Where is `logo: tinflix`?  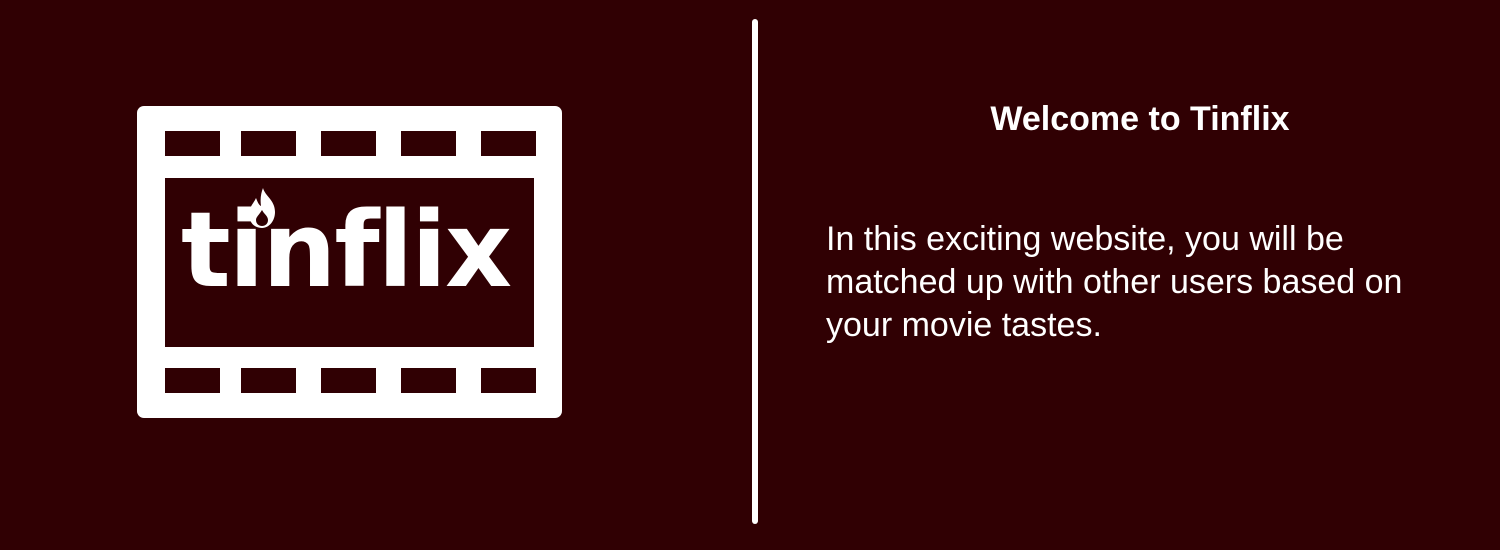 logo: tinflix is located at coordinates (351, 263).